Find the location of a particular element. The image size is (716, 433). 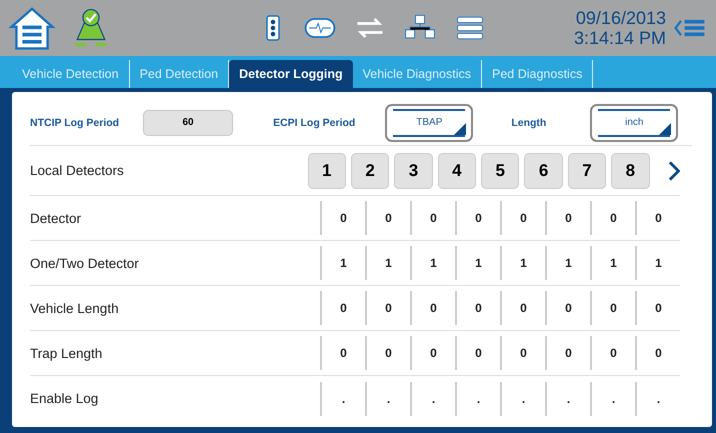

row-label: Local Detectors is located at coordinates (77, 170).